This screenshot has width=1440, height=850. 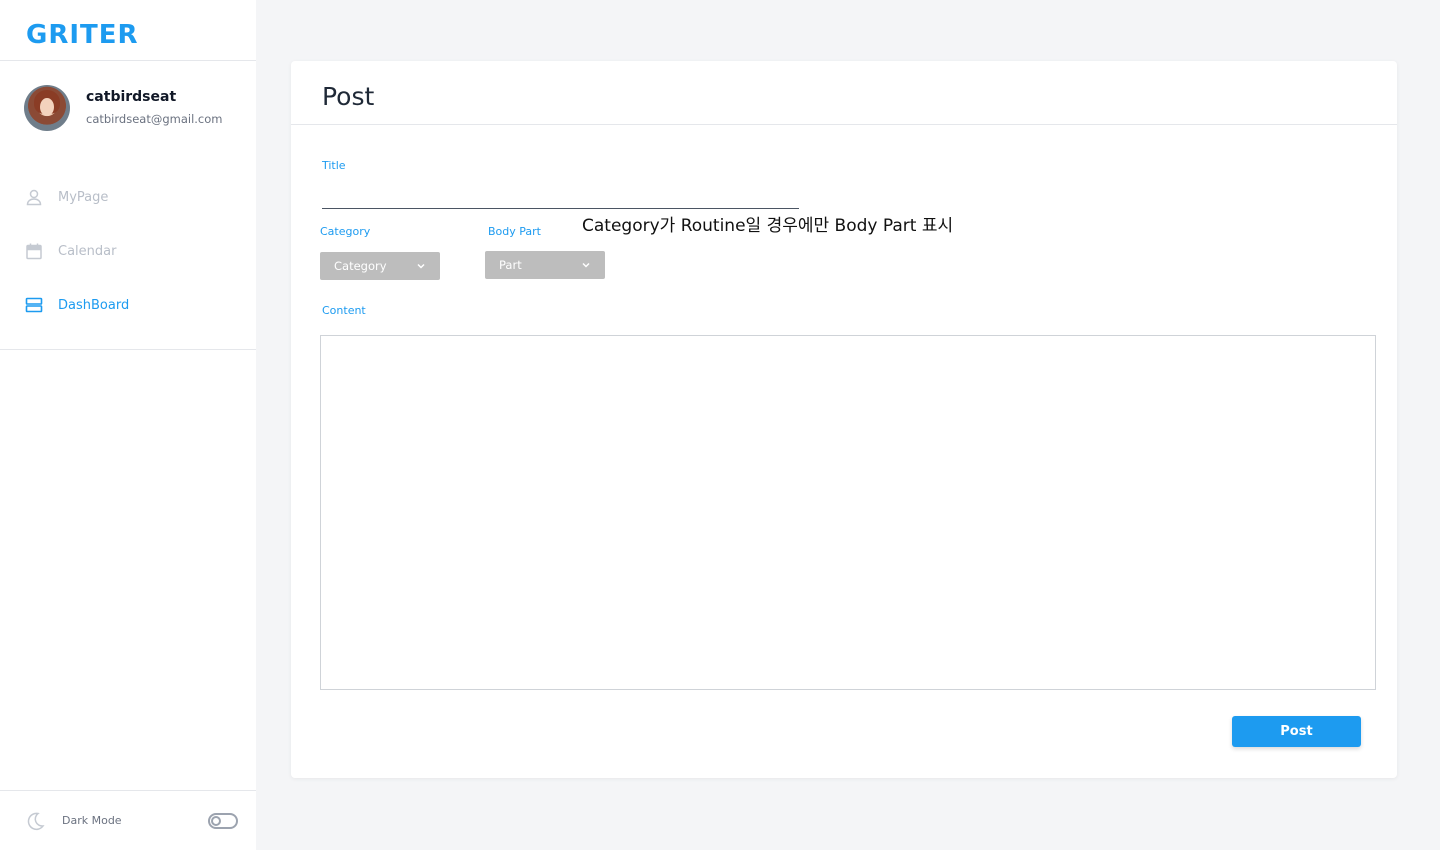 What do you see at coordinates (514, 231) in the screenshot?
I see `body-part-label: Body Part` at bounding box center [514, 231].